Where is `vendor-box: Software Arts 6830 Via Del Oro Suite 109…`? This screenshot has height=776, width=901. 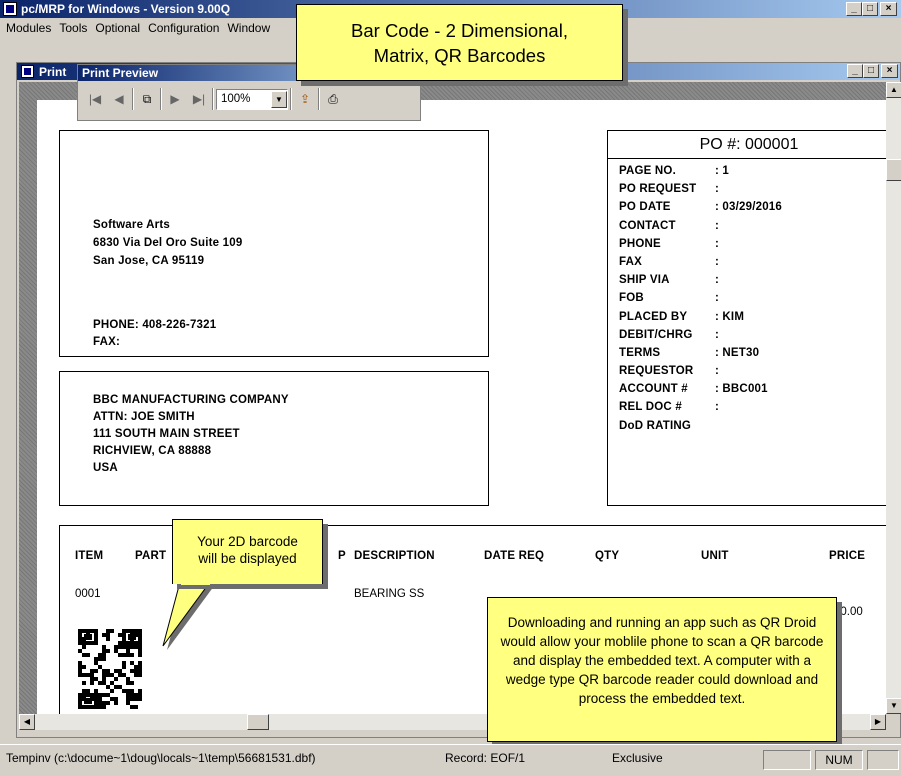
vendor-box: Software Arts 6830 Via Del Oro Suite 109… is located at coordinates (274, 243).